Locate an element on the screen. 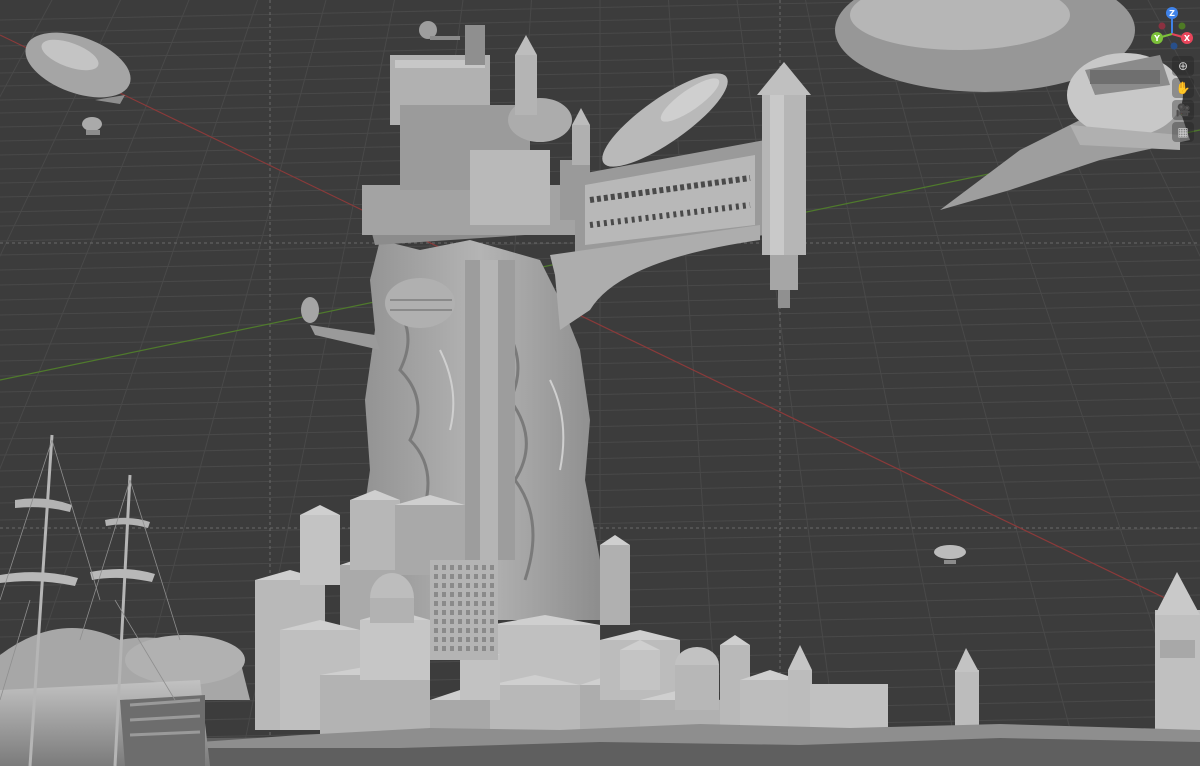 The height and width of the screenshot is (766, 1200). camera-view-button: 🎥 is located at coordinates (1183, 110).